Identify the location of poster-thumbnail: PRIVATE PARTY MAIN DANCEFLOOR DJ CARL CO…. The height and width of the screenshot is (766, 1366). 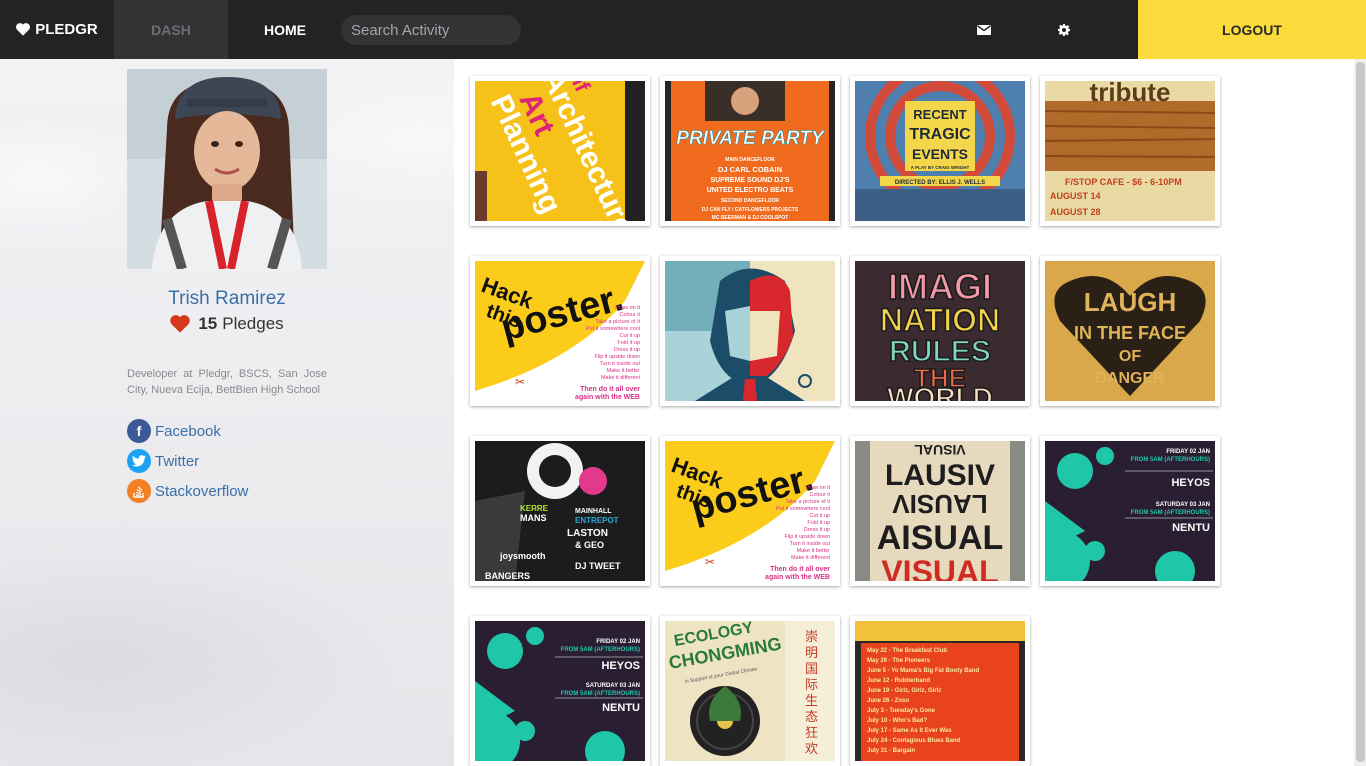
(750, 151).